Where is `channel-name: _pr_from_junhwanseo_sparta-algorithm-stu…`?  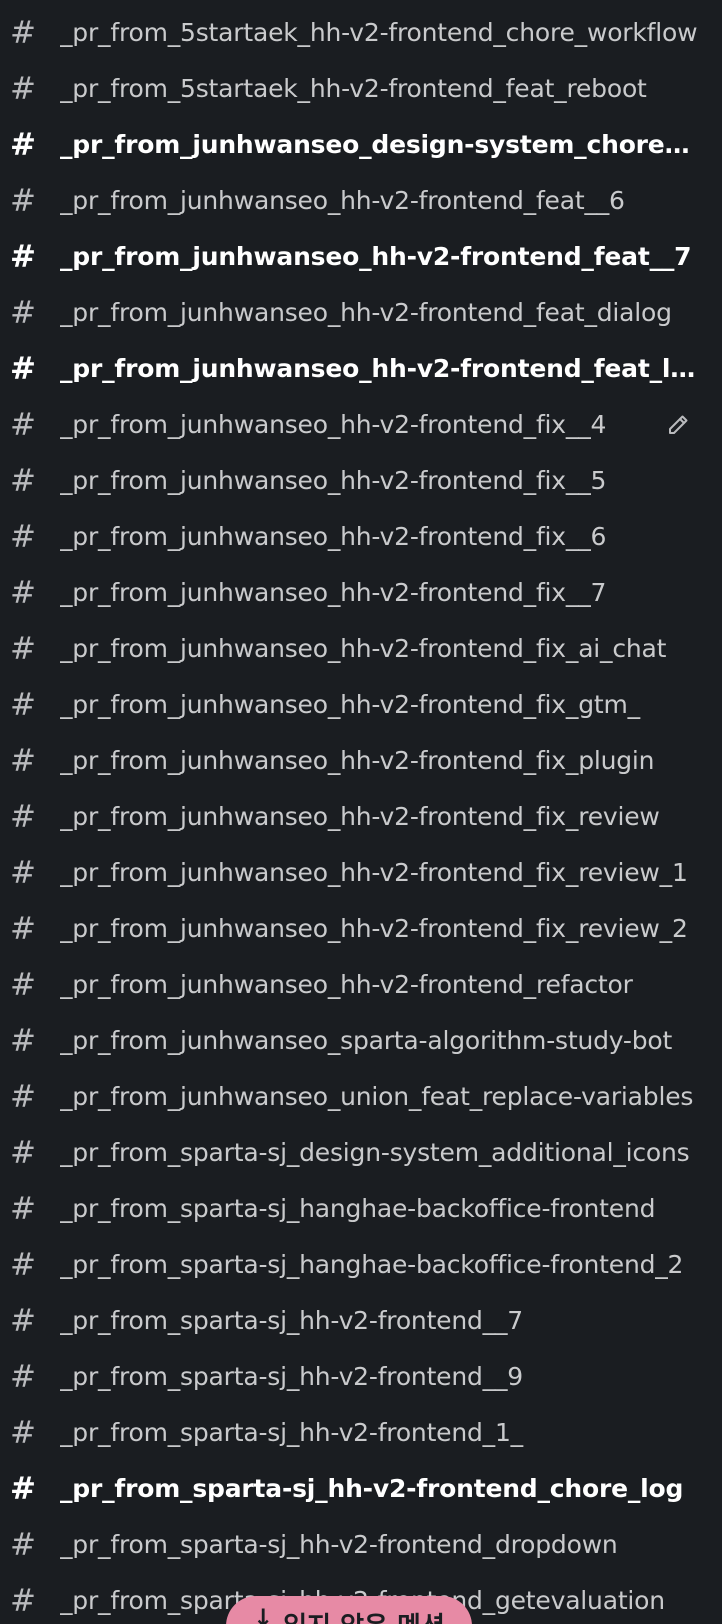 channel-name: _pr_from_junhwanseo_sparta-algorithm-stu… is located at coordinates (366, 1040).